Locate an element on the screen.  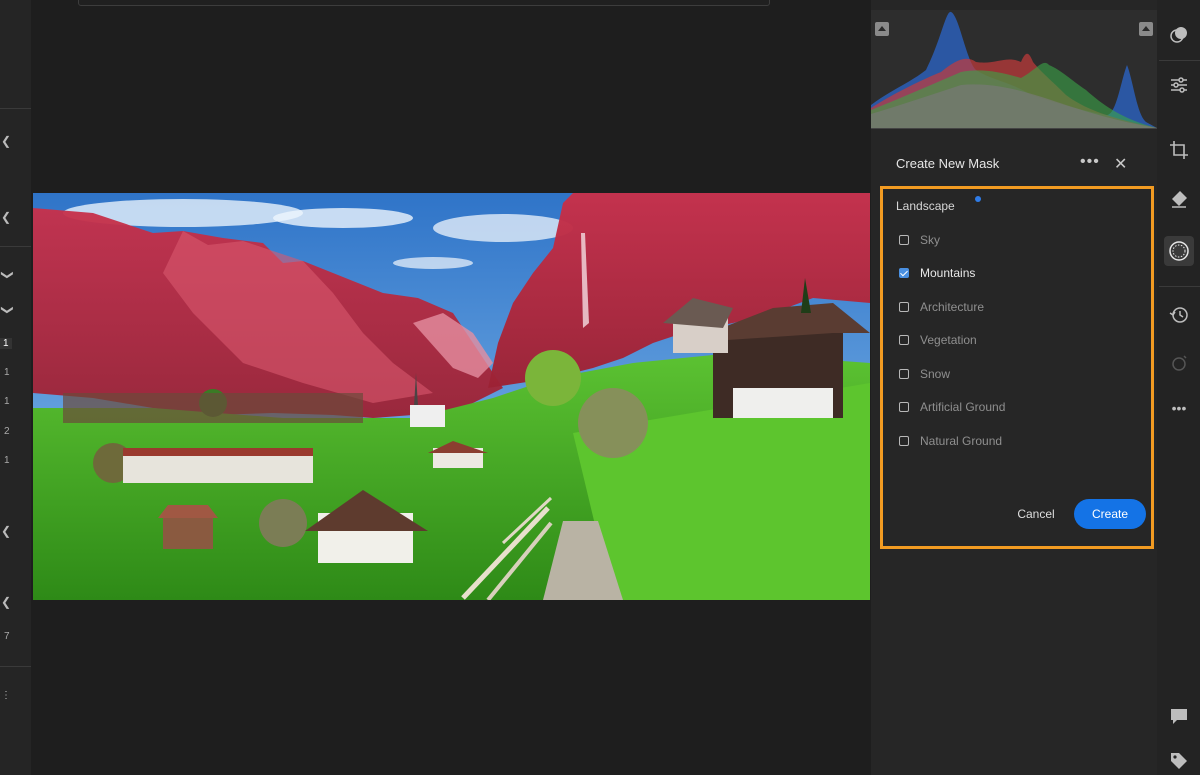
option-natural-ground: Natural Ground is located at coordinates (950, 441).